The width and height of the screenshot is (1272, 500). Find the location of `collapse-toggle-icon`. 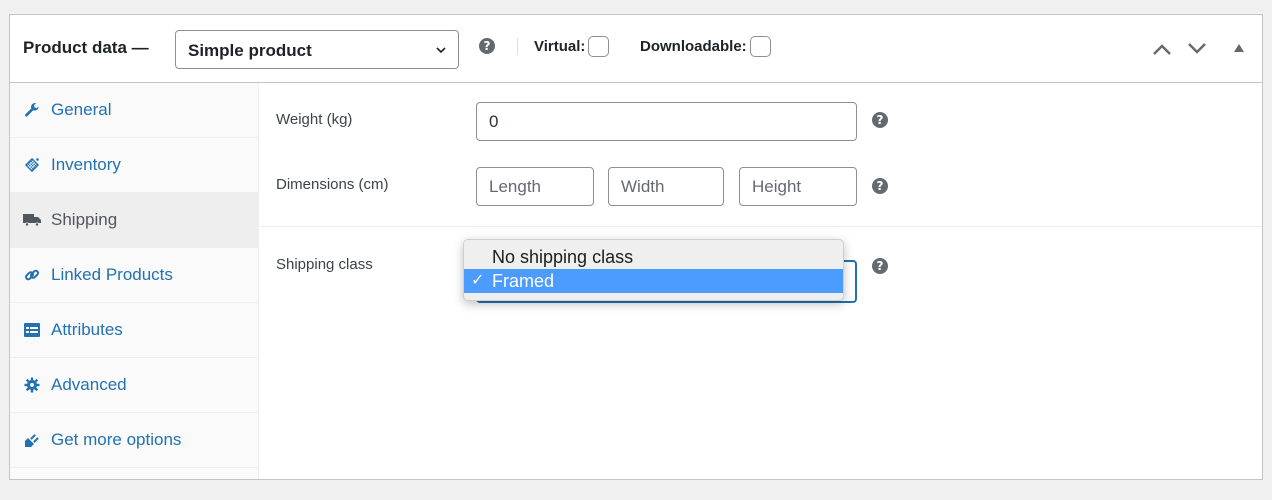

collapse-toggle-icon is located at coordinates (1239, 48).